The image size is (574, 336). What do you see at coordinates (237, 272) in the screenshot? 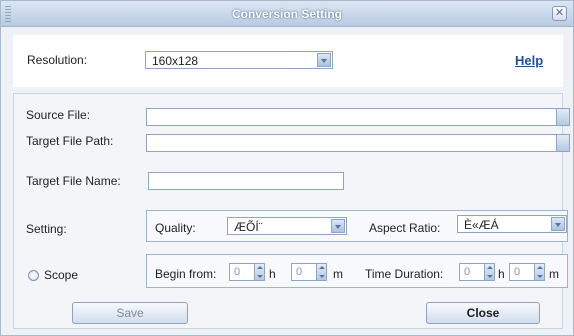
I see `begin-hours-value: 0` at bounding box center [237, 272].